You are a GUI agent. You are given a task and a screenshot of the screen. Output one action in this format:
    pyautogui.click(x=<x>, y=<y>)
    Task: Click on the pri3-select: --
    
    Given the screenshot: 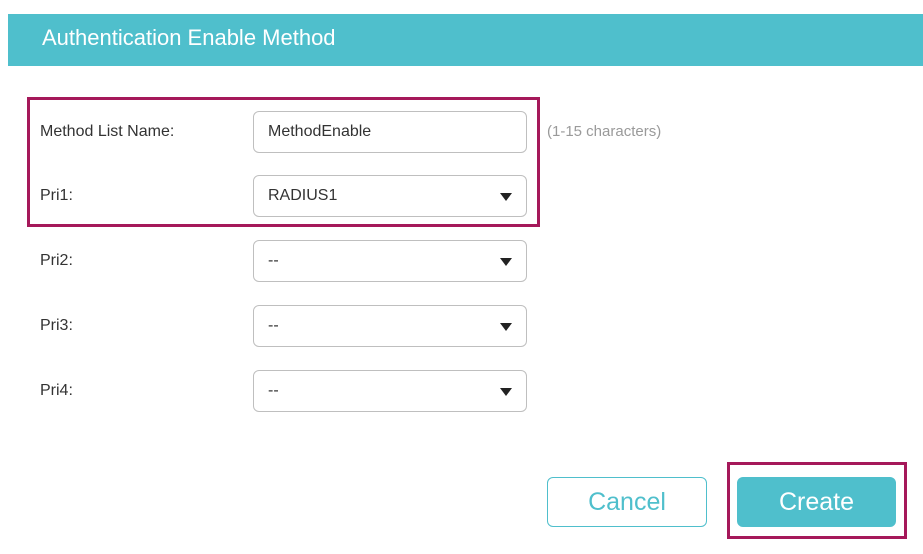 What is the action you would take?
    pyautogui.click(x=390, y=326)
    